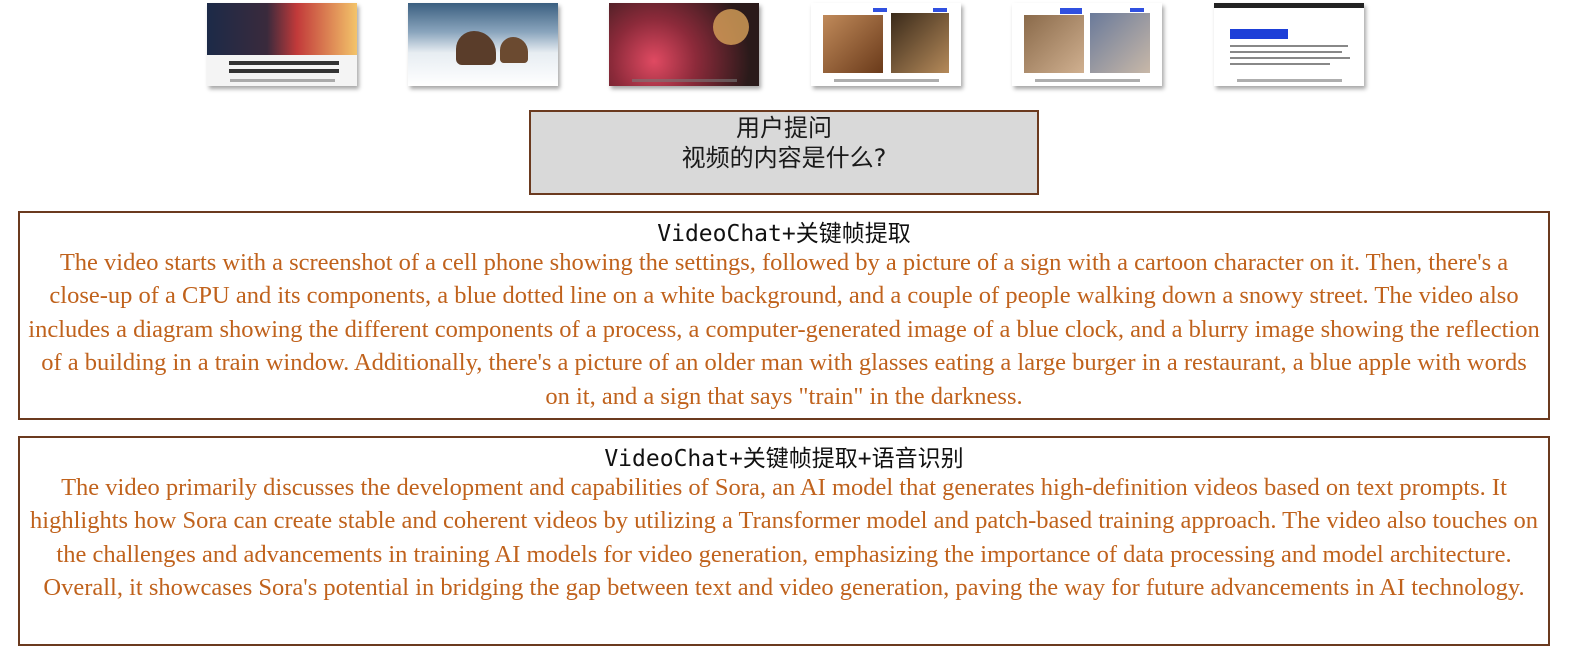 This screenshot has width=1580, height=655. What do you see at coordinates (784, 128) in the screenshot?
I see `question-title: 用户提问` at bounding box center [784, 128].